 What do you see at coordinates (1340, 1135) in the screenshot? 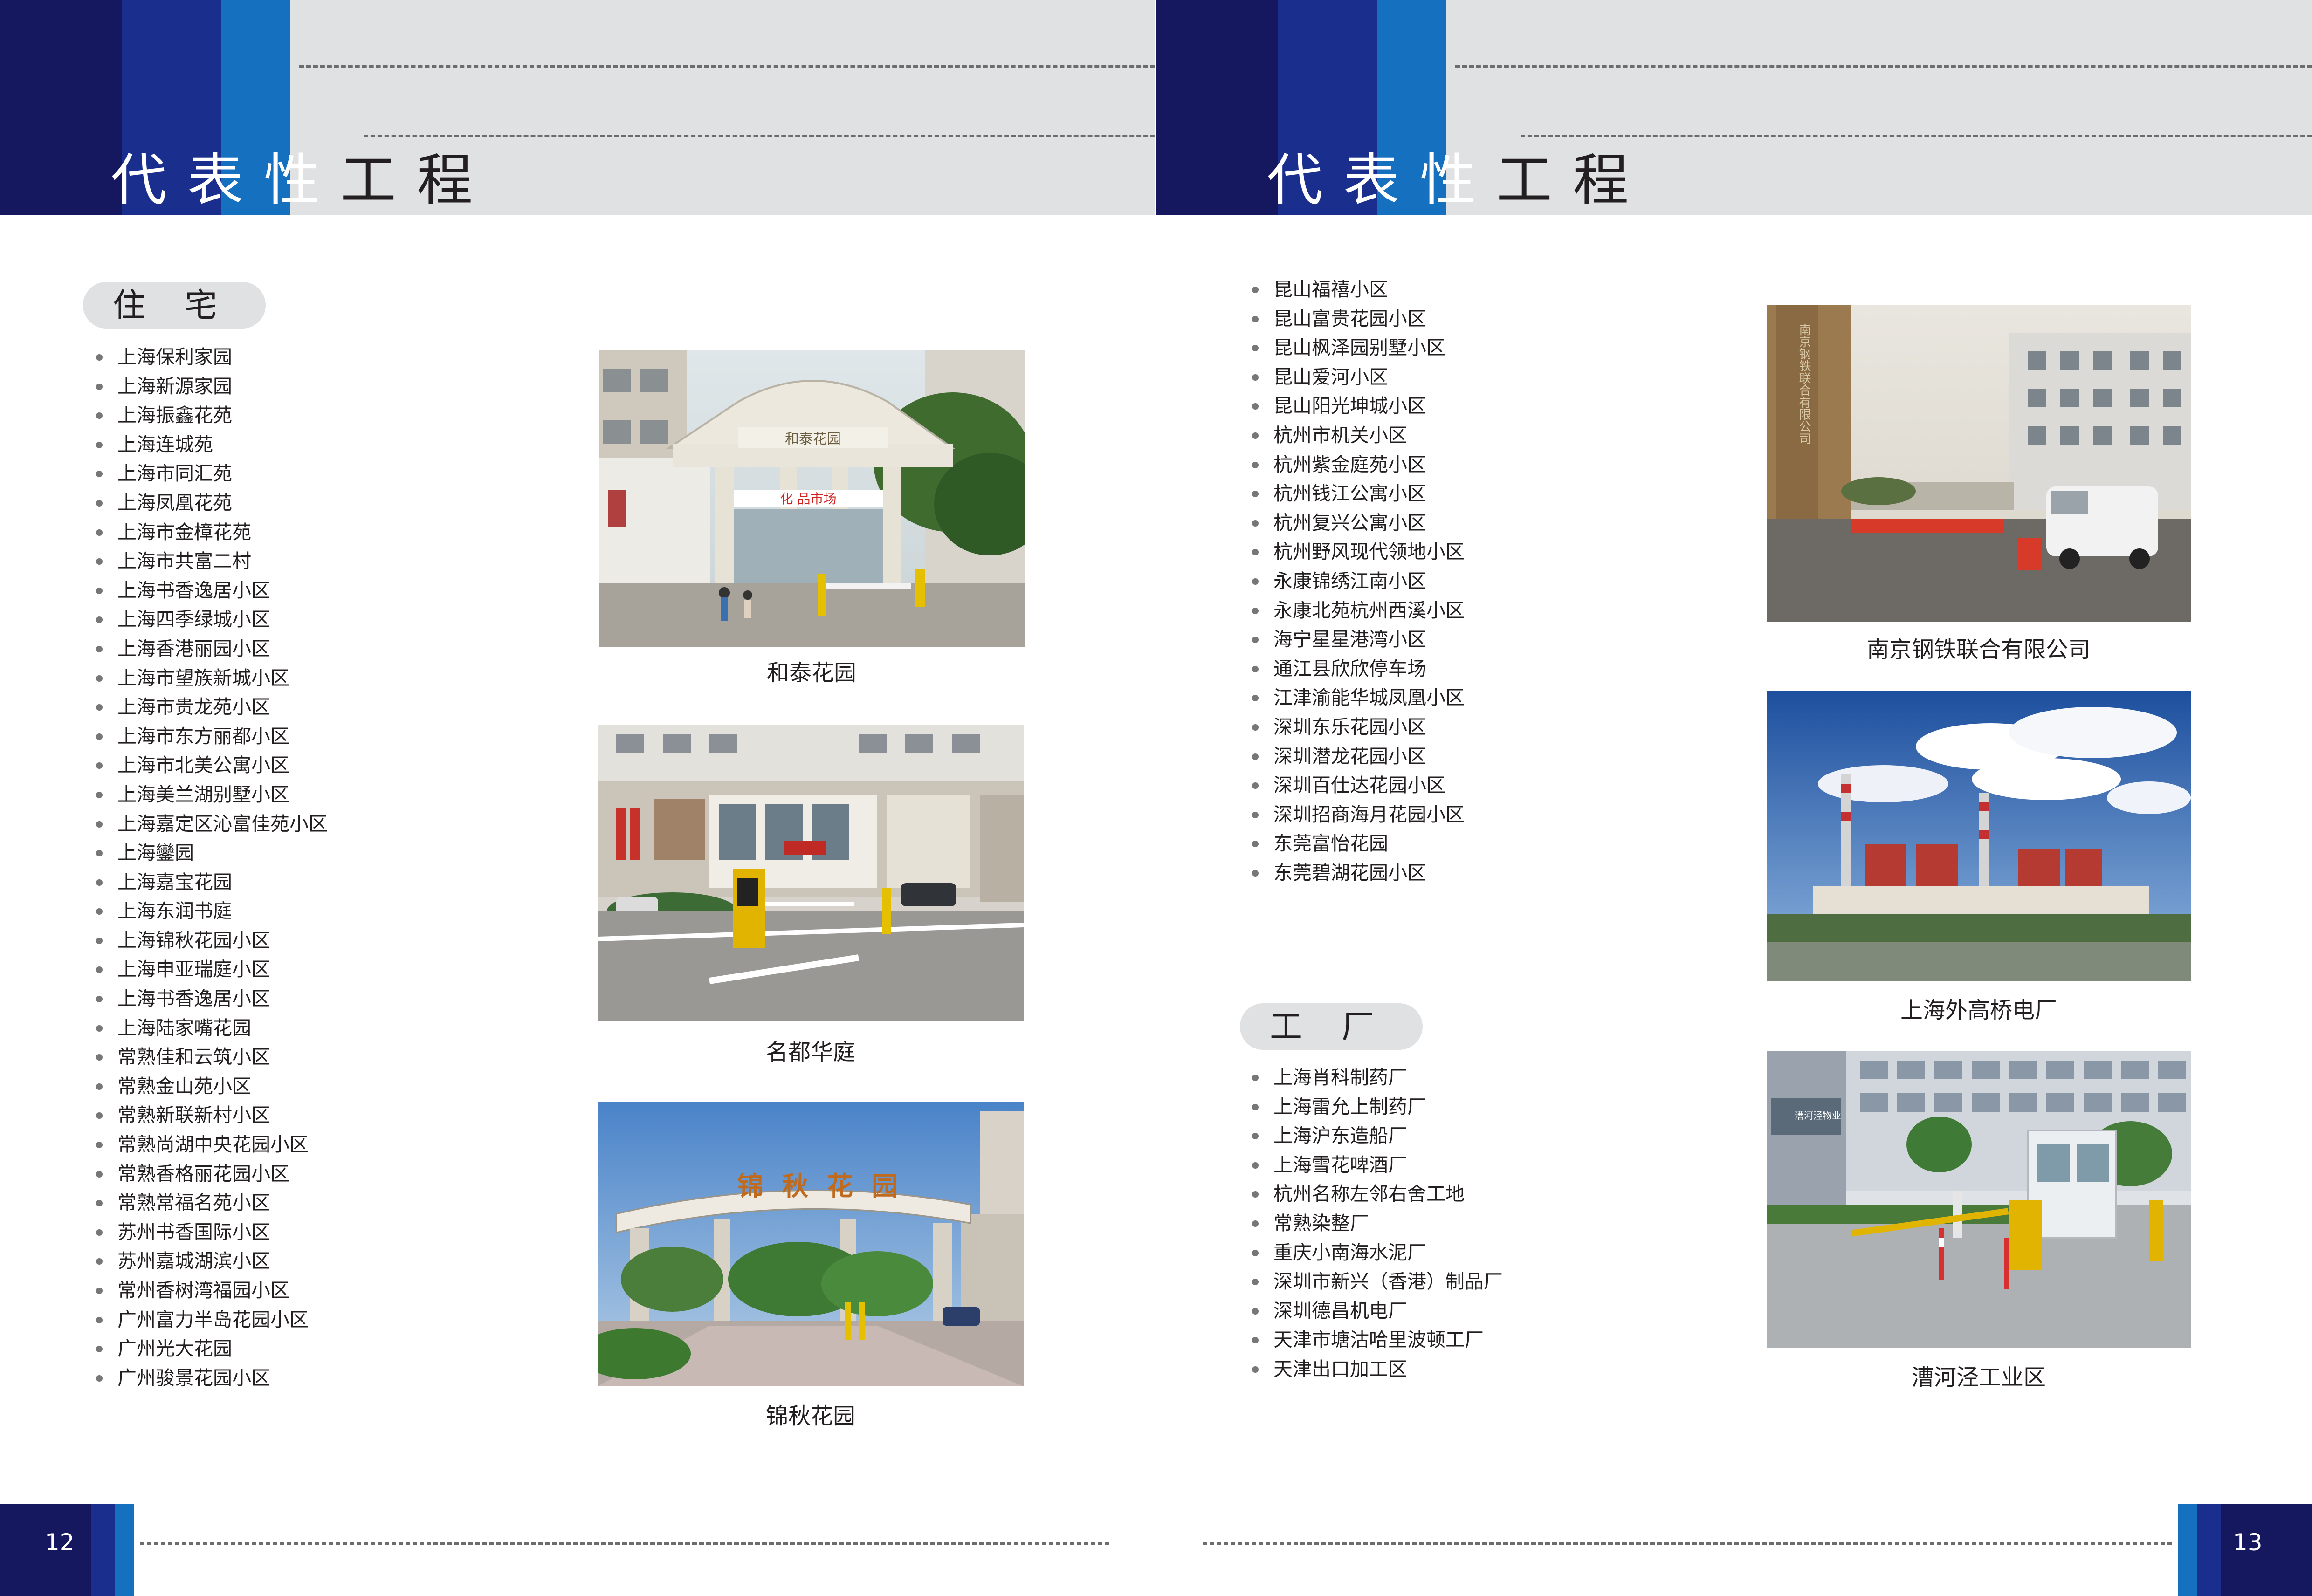
I see `list-item-label: 上海沪东造船厂` at bounding box center [1340, 1135].